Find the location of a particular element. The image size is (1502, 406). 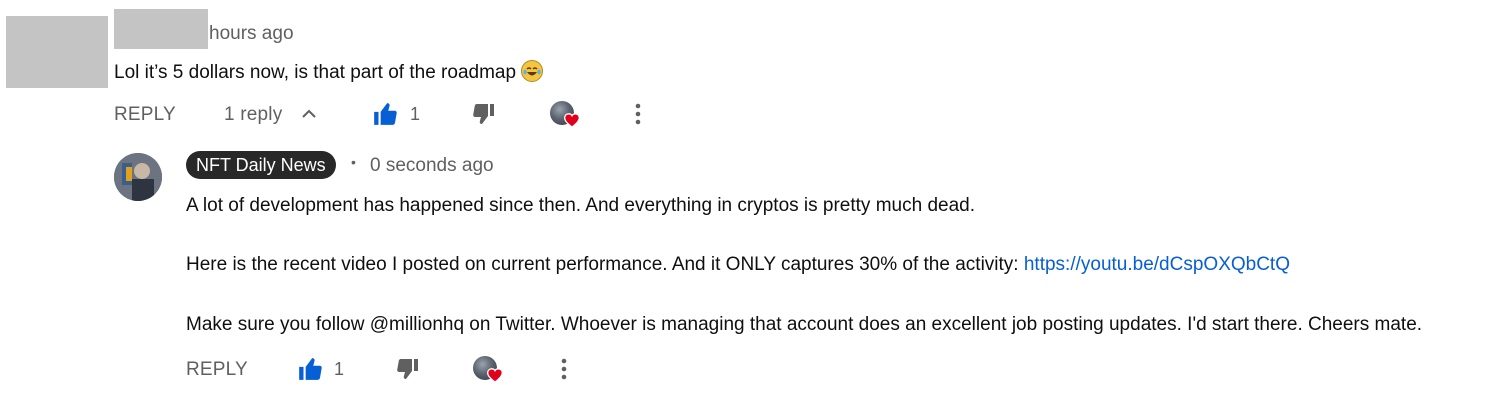

chevron-up-icon is located at coordinates (309, 114).